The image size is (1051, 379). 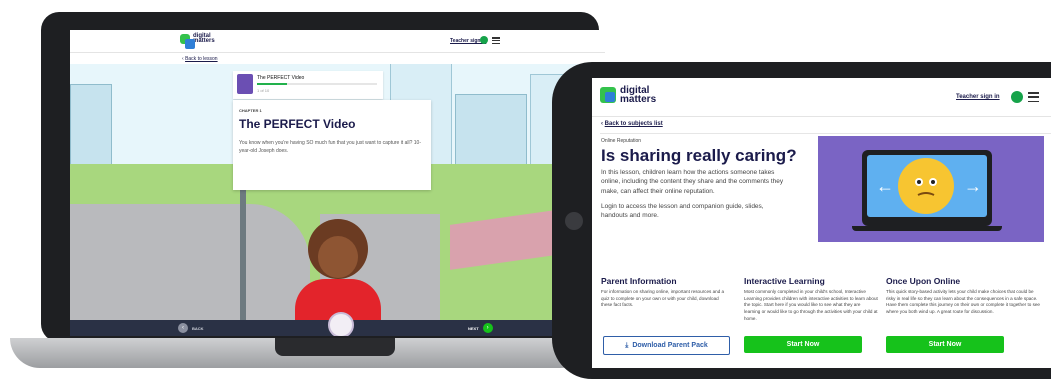 What do you see at coordinates (250, 110) in the screenshot?
I see `chapter-label: CHAPTER 1` at bounding box center [250, 110].